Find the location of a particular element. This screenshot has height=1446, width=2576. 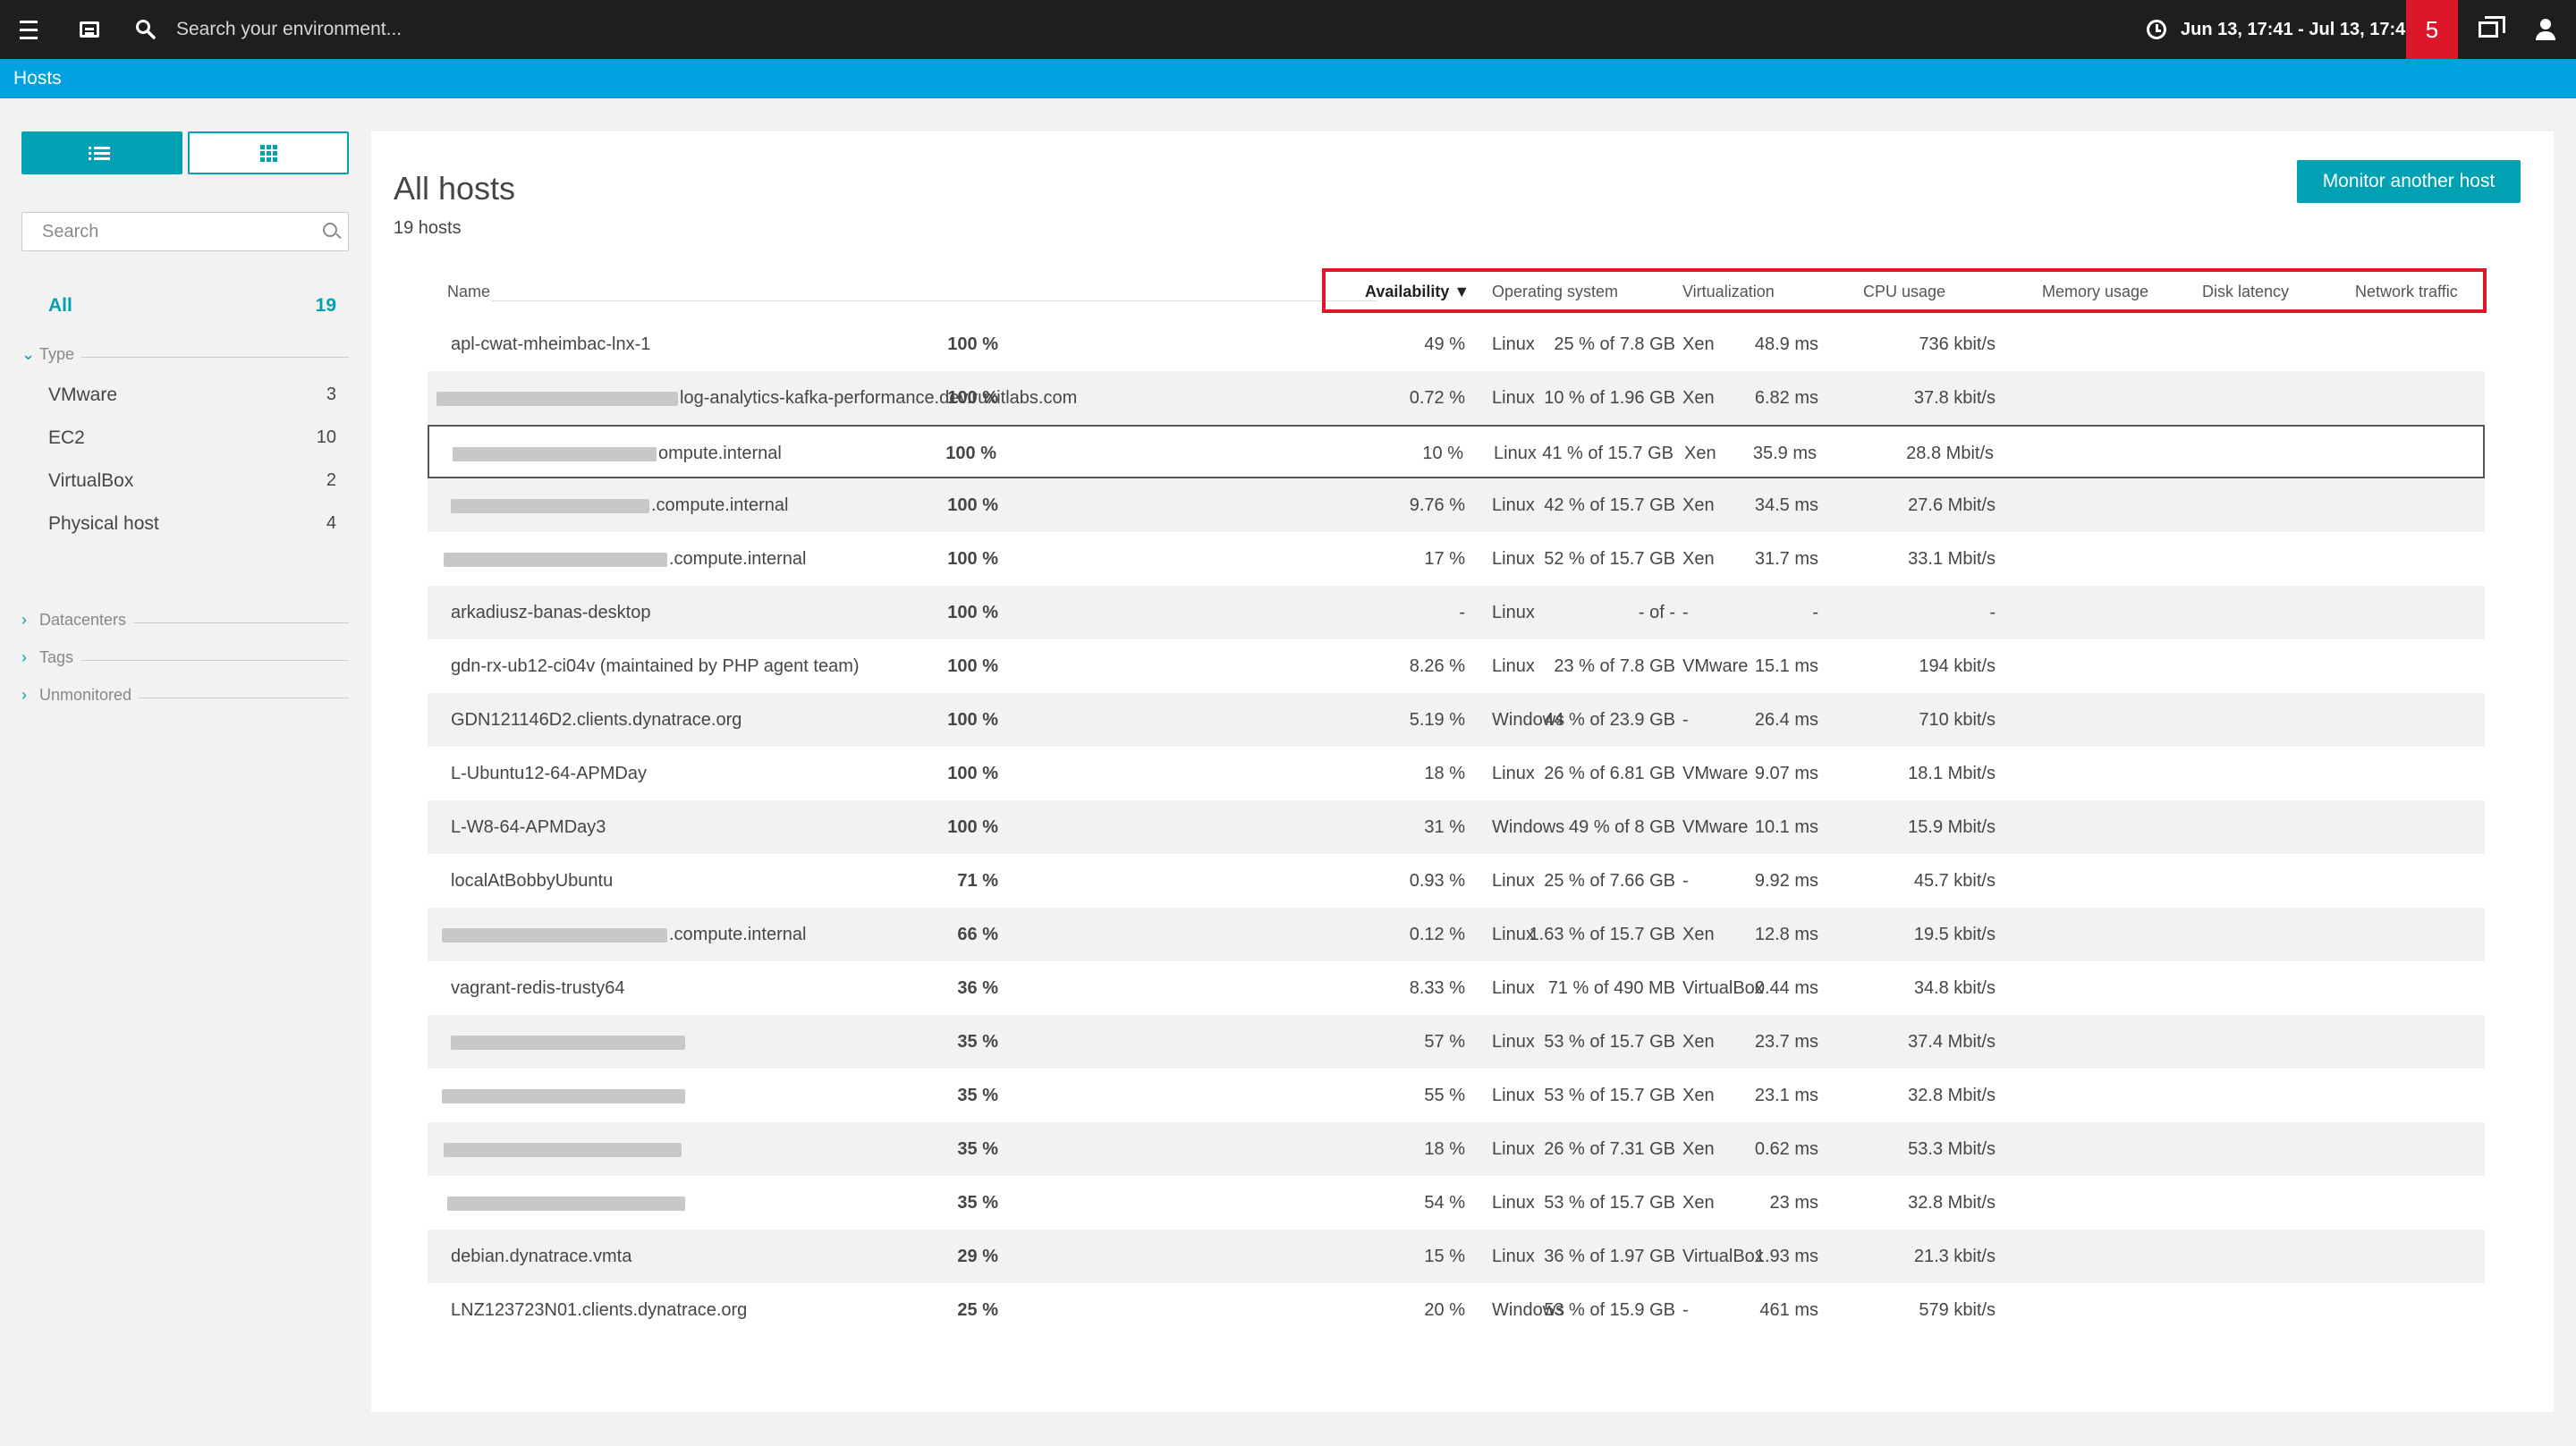

network-cell: 34.8 kbit/s is located at coordinates (1954, 988).